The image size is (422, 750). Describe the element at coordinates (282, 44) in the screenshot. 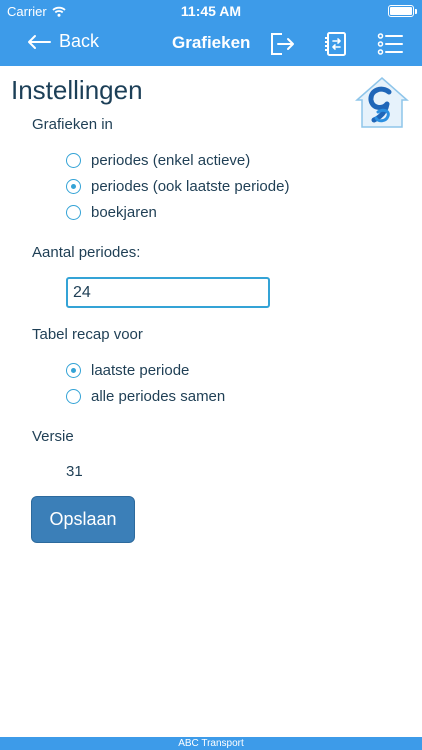

I see `logout-icon` at that location.